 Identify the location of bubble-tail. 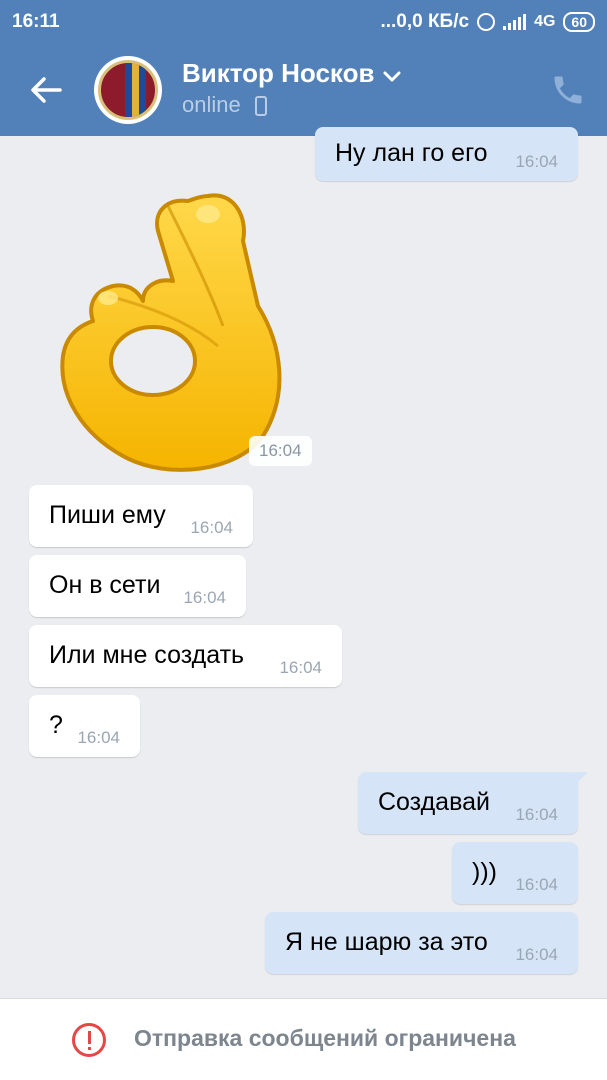
(581, 779).